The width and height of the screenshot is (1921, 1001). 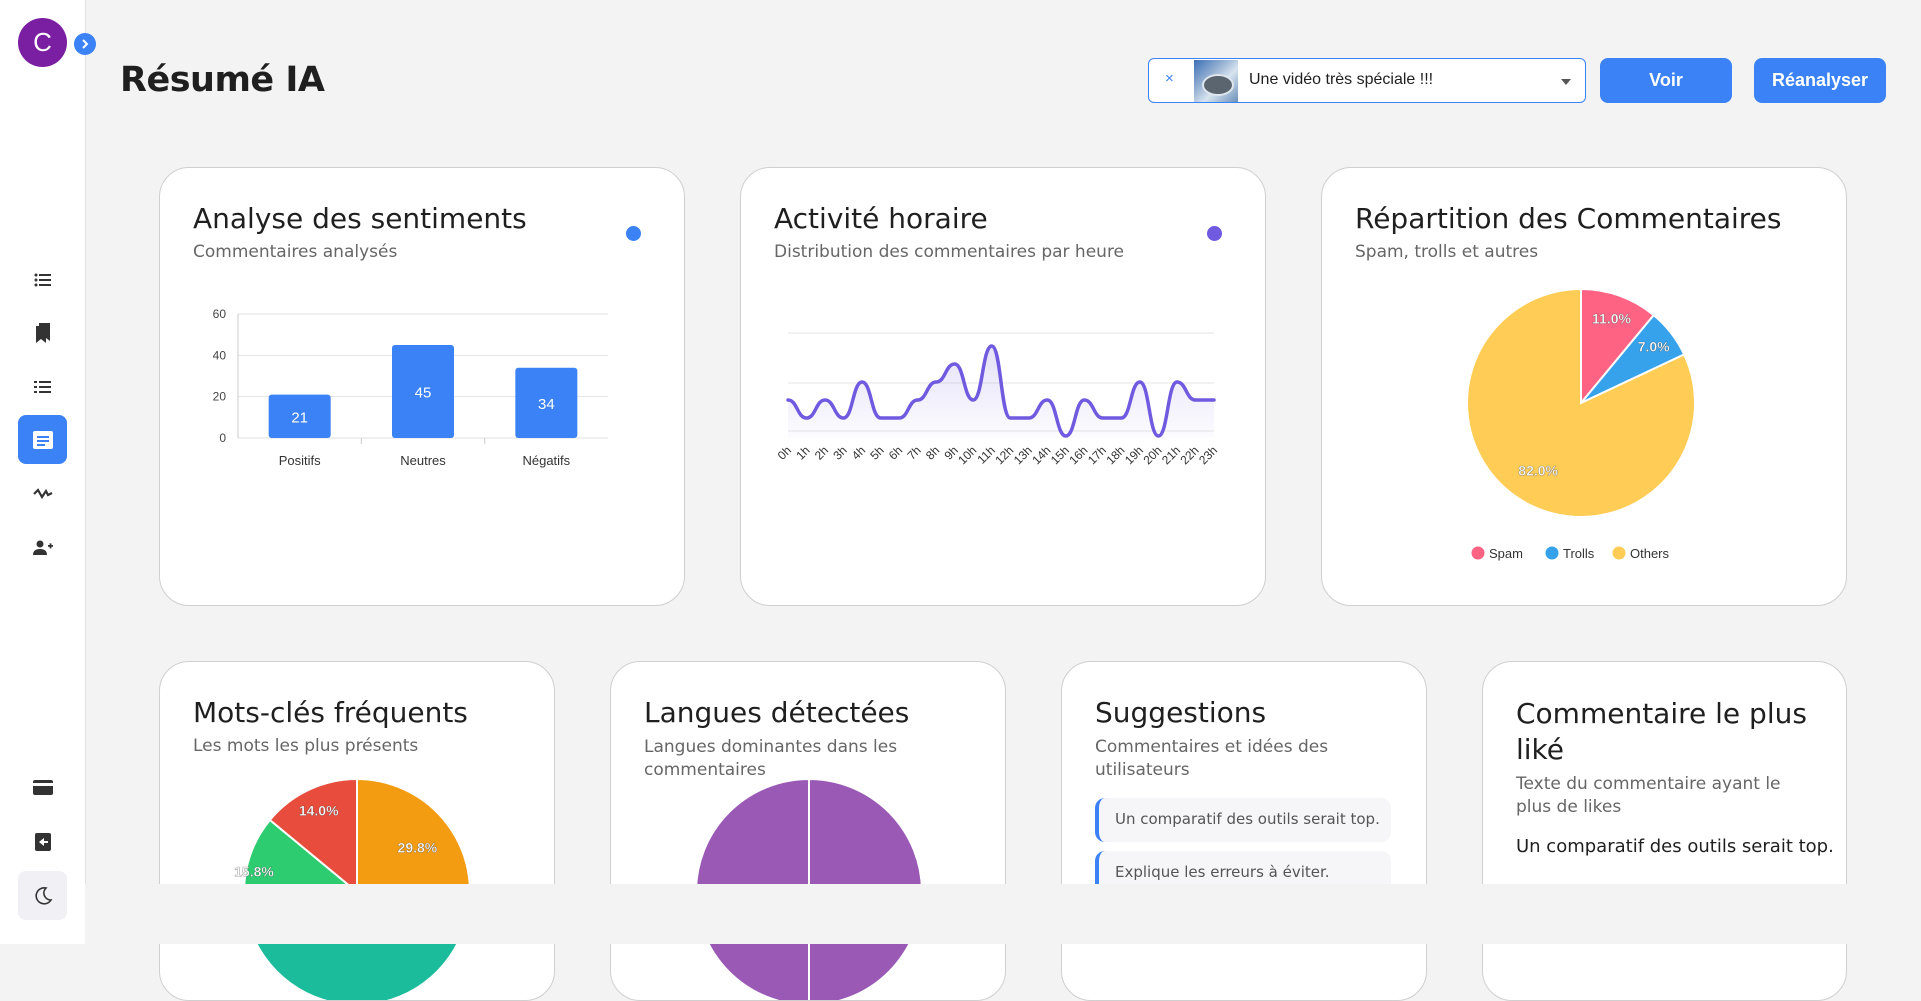 What do you see at coordinates (1506, 553) in the screenshot?
I see `legend-label: Spam` at bounding box center [1506, 553].